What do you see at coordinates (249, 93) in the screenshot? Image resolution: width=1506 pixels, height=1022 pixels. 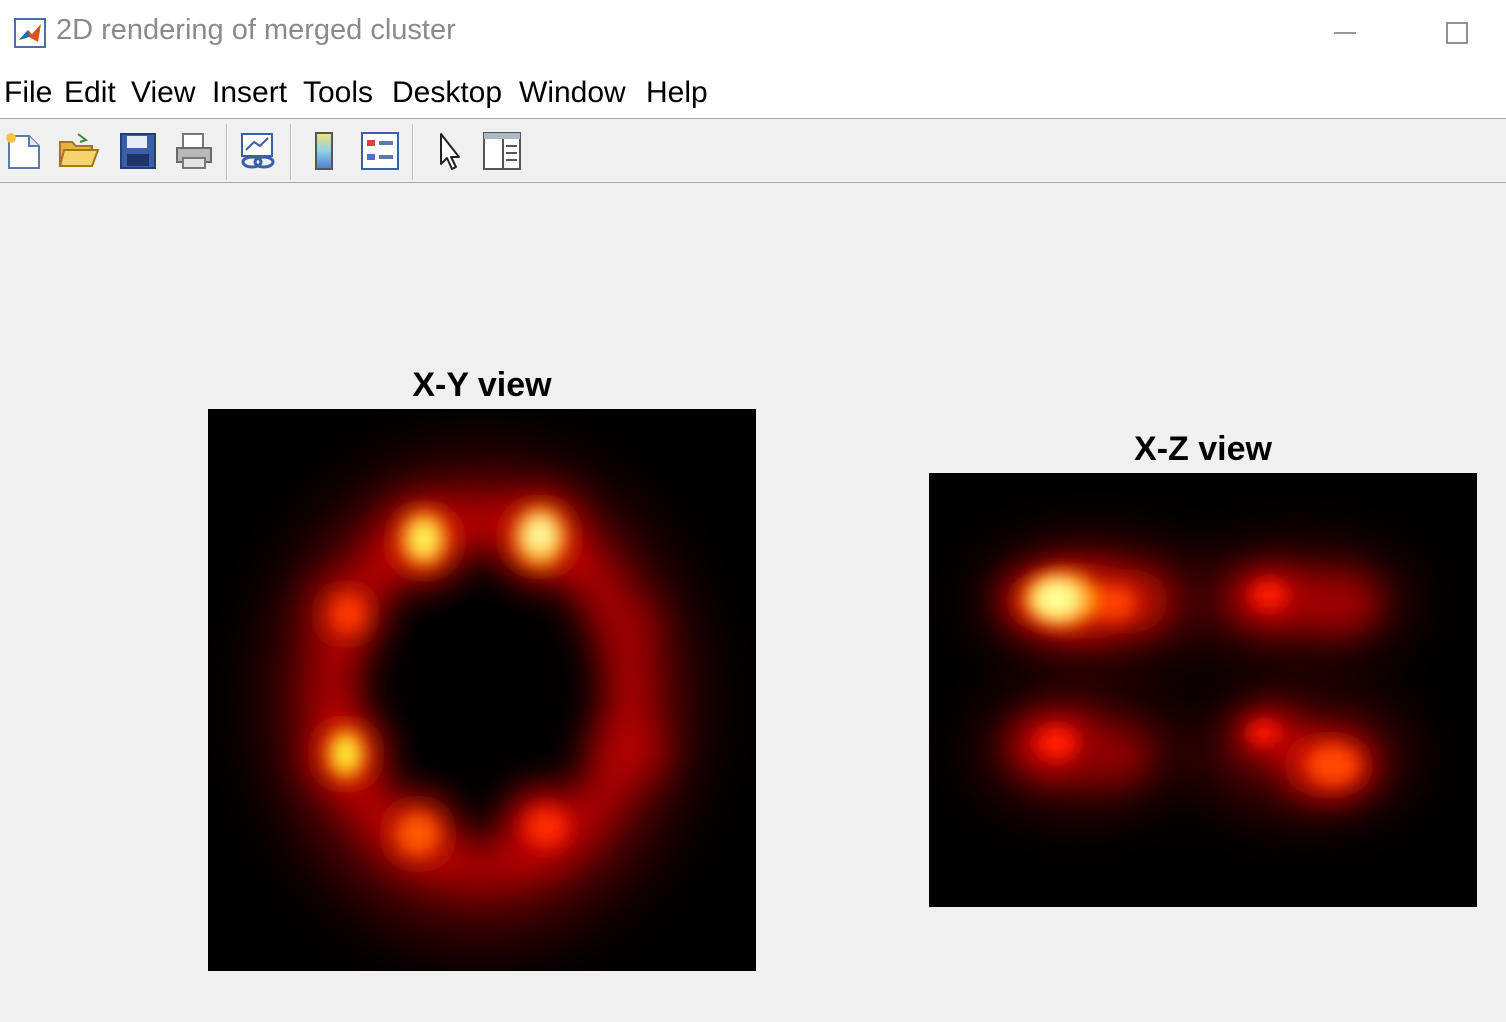 I see `menu-insert: Insert` at bounding box center [249, 93].